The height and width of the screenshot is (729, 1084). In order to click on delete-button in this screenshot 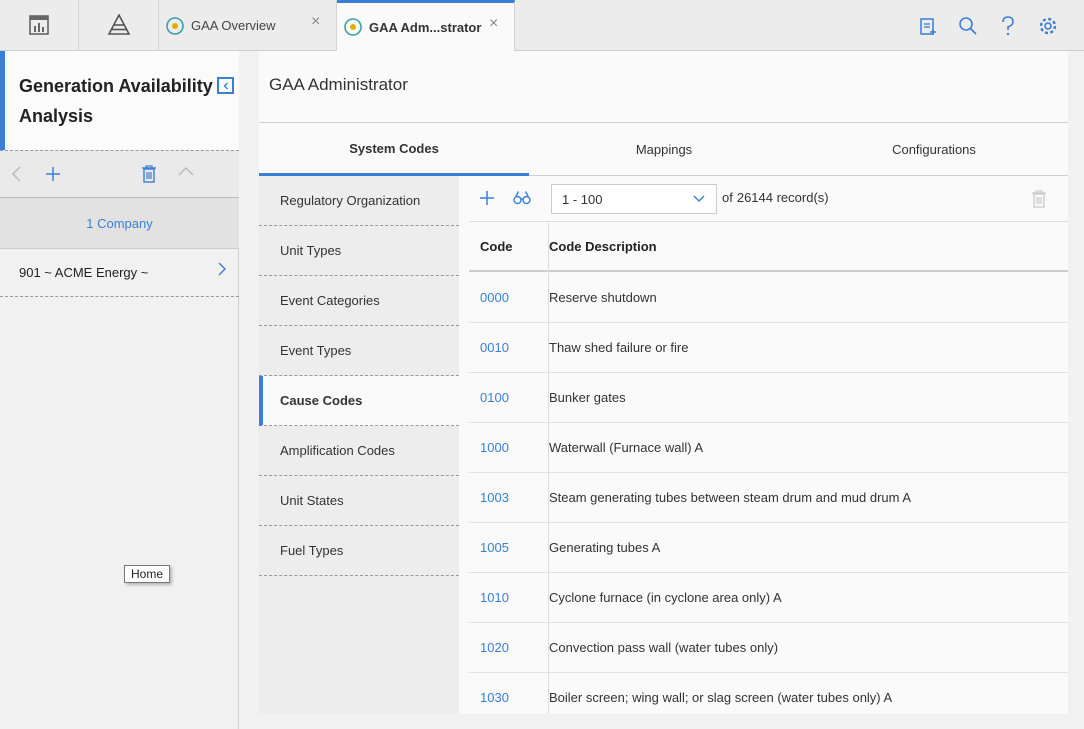, I will do `click(149, 175)`.